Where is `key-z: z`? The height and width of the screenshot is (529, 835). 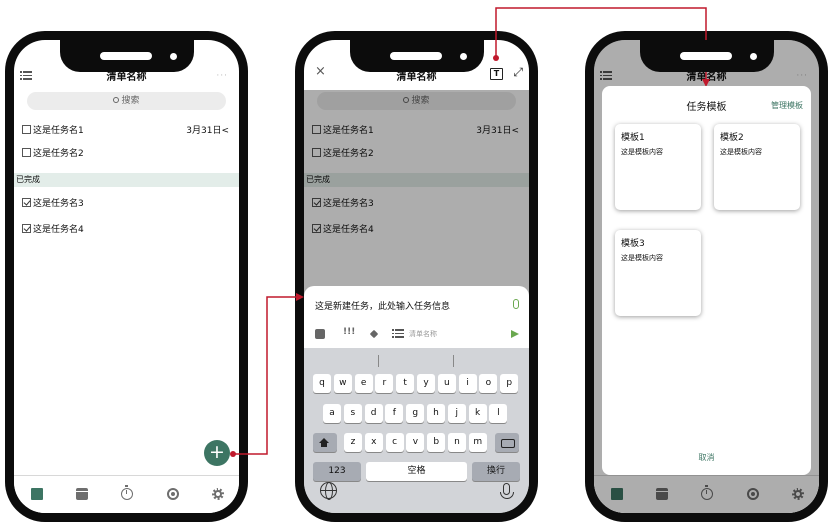
key-z: z is located at coordinates (353, 442).